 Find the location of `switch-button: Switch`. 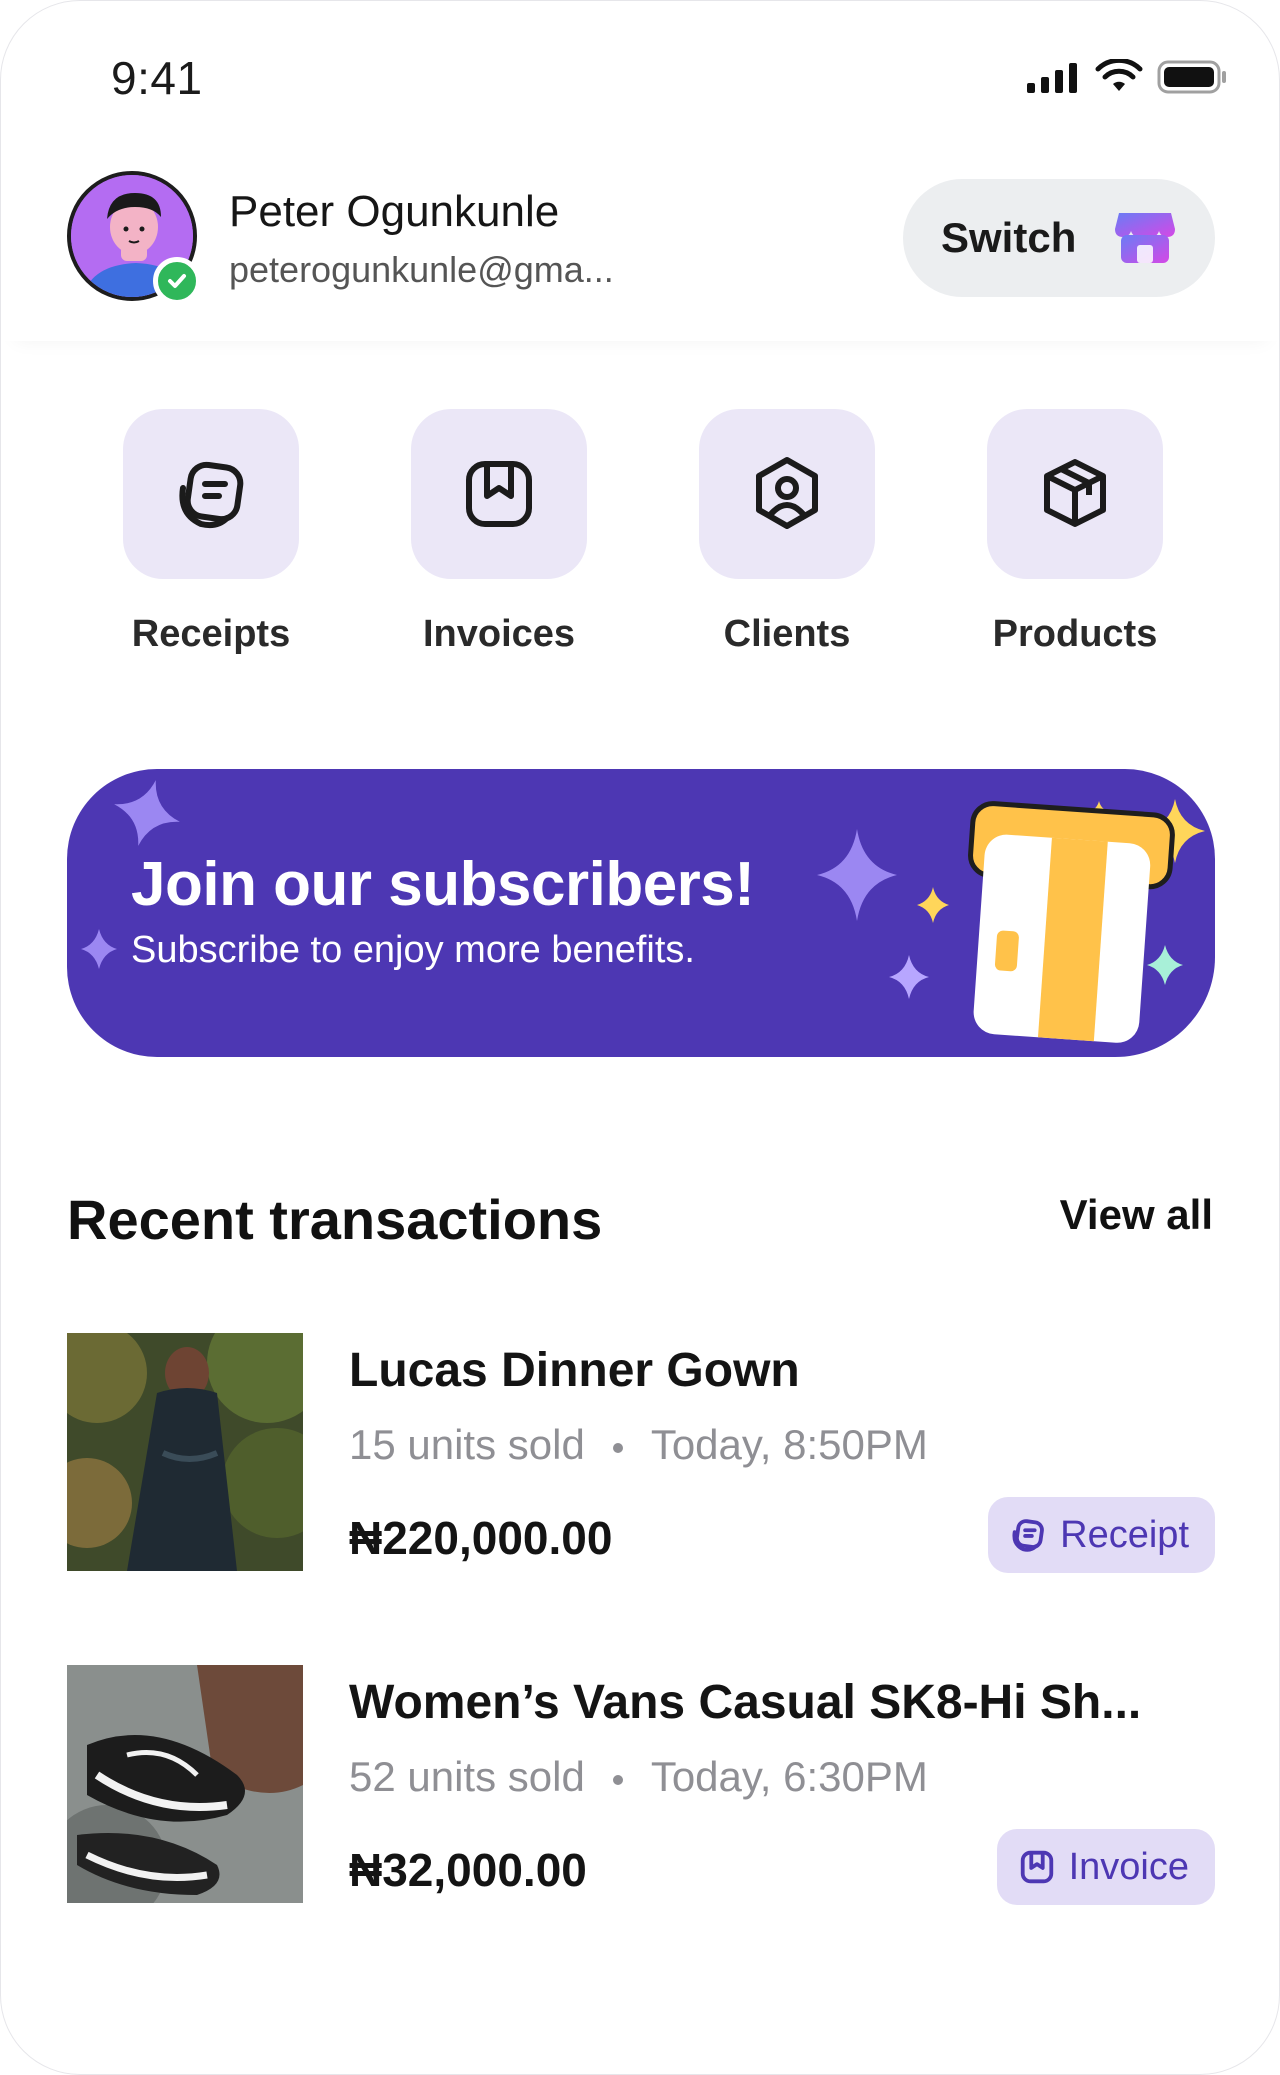

switch-button: Switch is located at coordinates (1059, 238).